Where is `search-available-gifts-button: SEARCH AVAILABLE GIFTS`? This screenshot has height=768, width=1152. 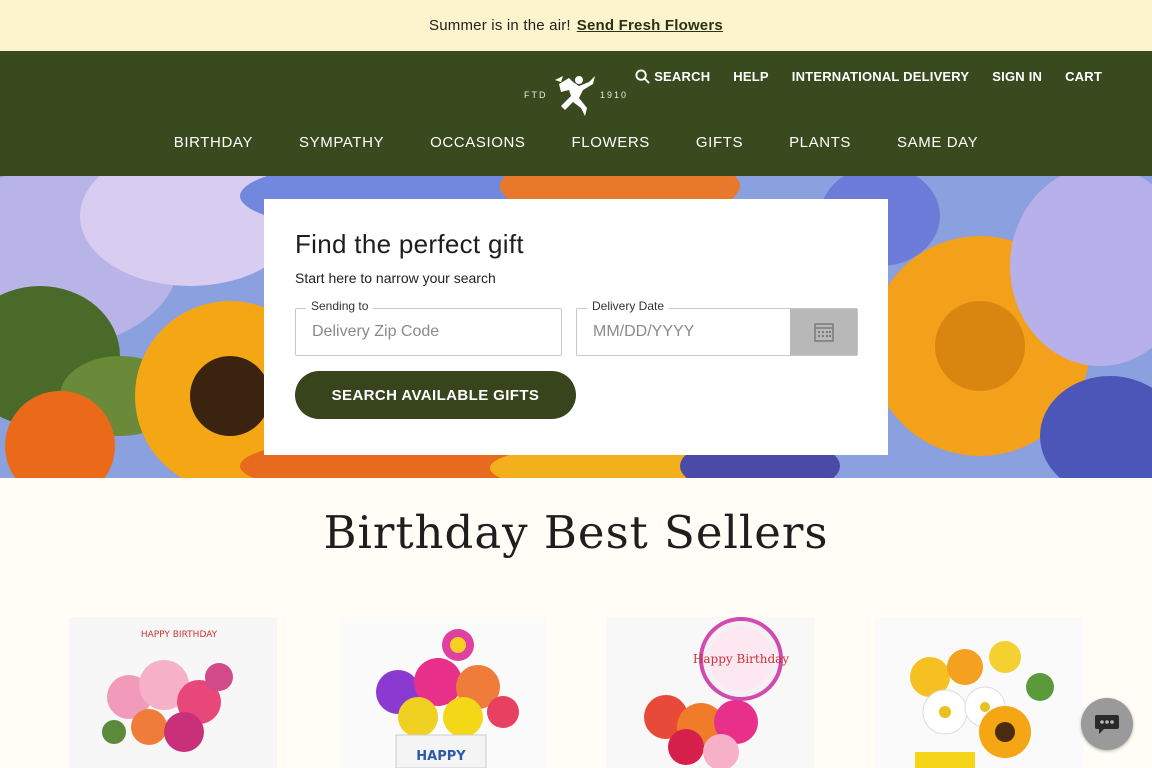 search-available-gifts-button: SEARCH AVAILABLE GIFTS is located at coordinates (435, 395).